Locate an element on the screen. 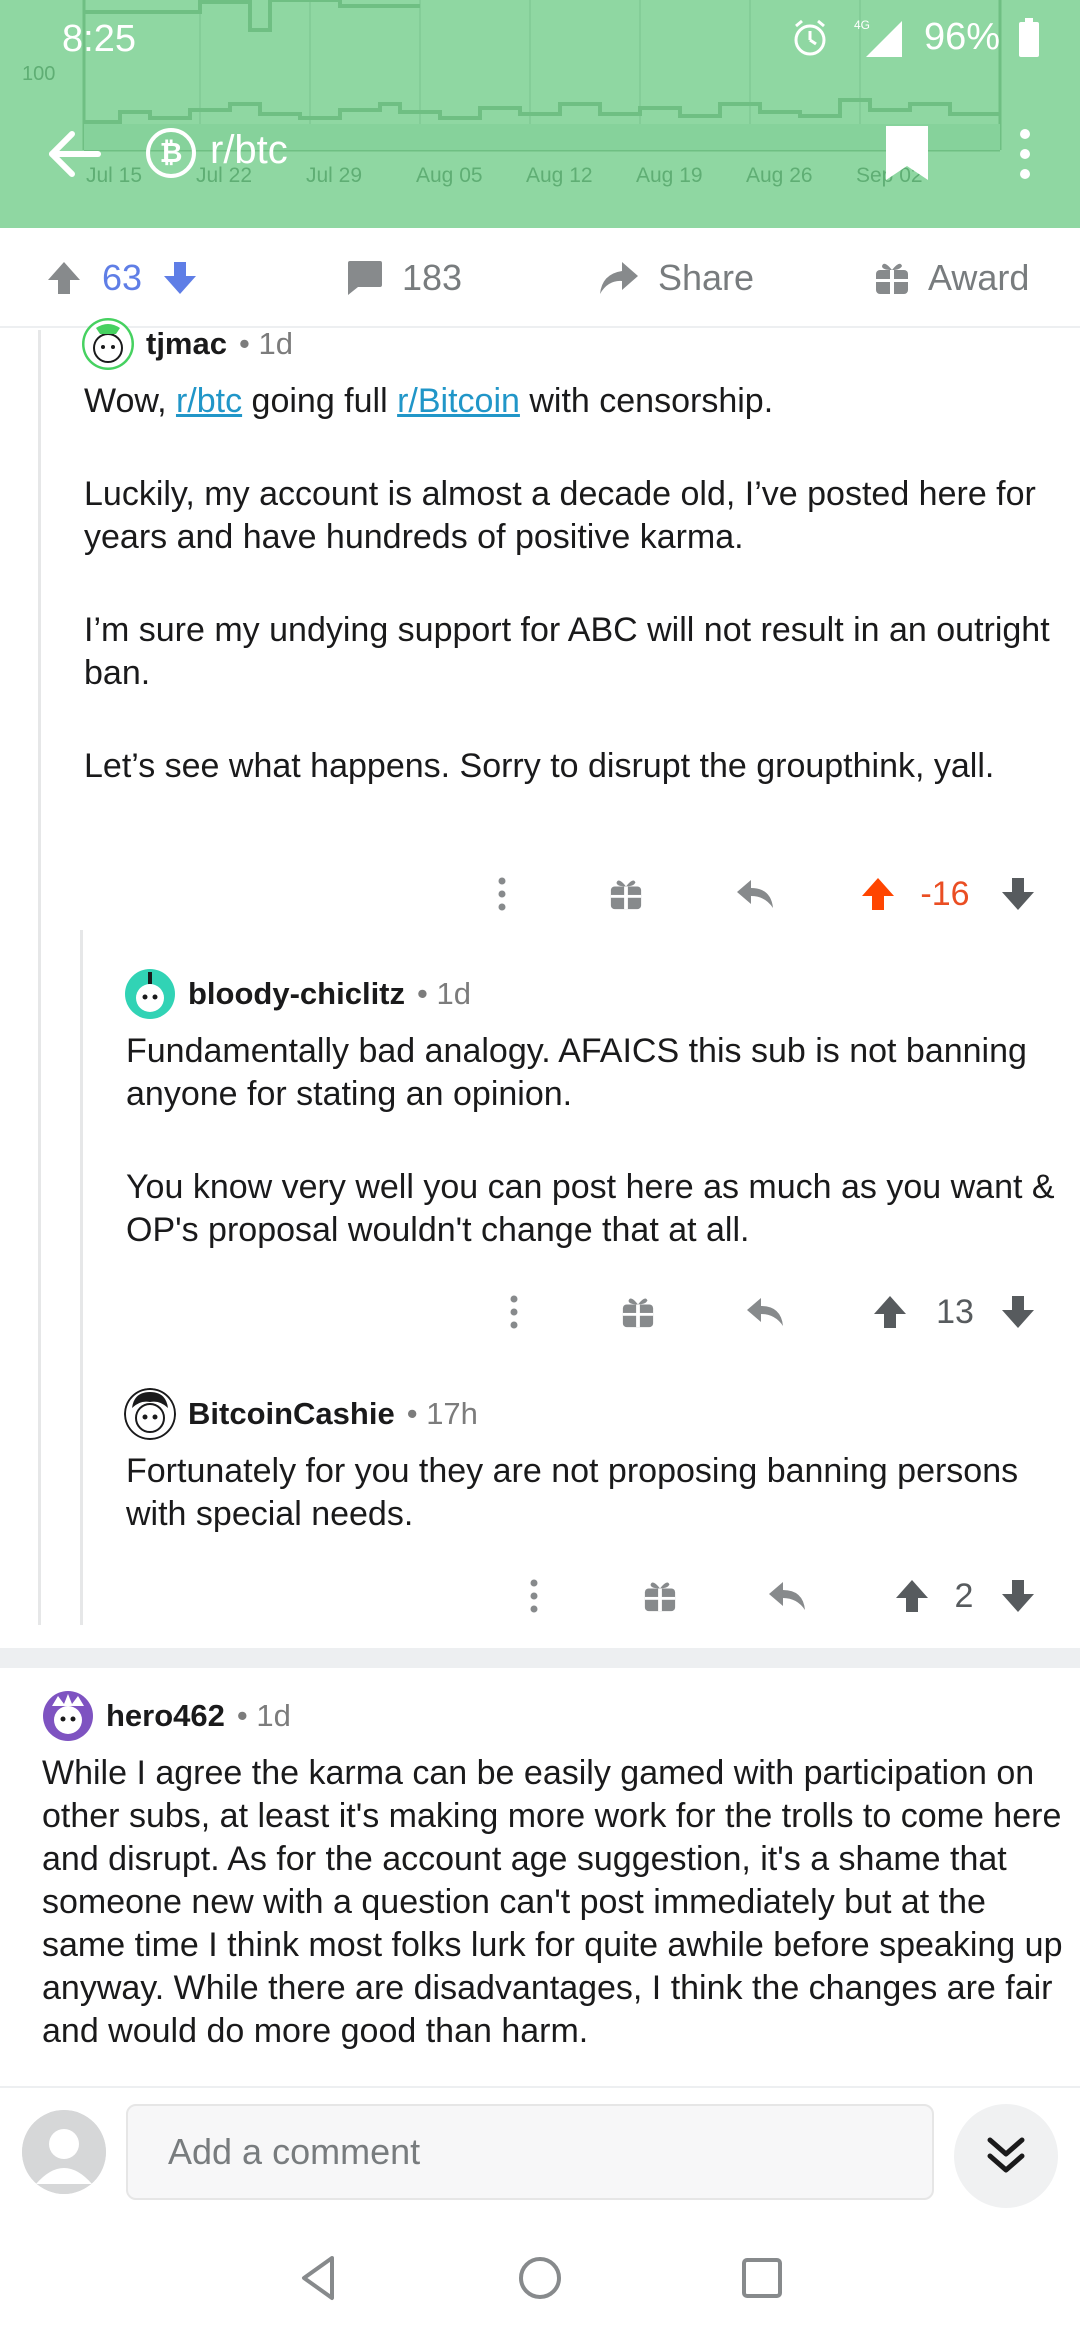  comment-age: • 17h is located at coordinates (442, 1413).